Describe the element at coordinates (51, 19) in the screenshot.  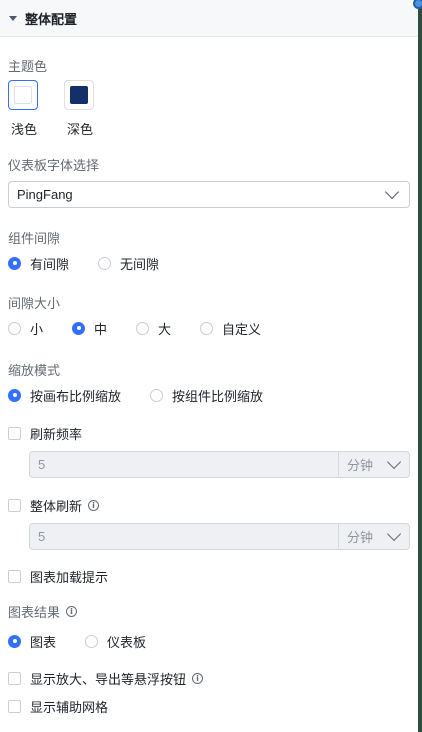
I see `section-title: 整体配置` at that location.